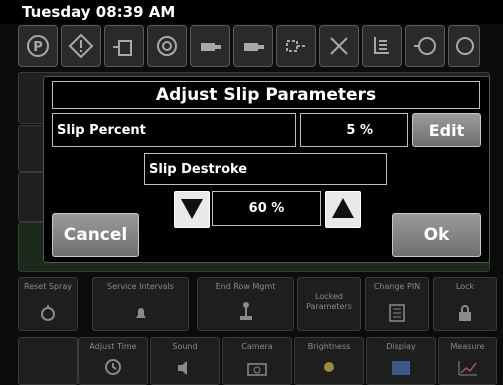 Image resolution: width=503 pixels, height=385 pixels. What do you see at coordinates (425, 46) in the screenshot?
I see `flow-icon` at bounding box center [425, 46].